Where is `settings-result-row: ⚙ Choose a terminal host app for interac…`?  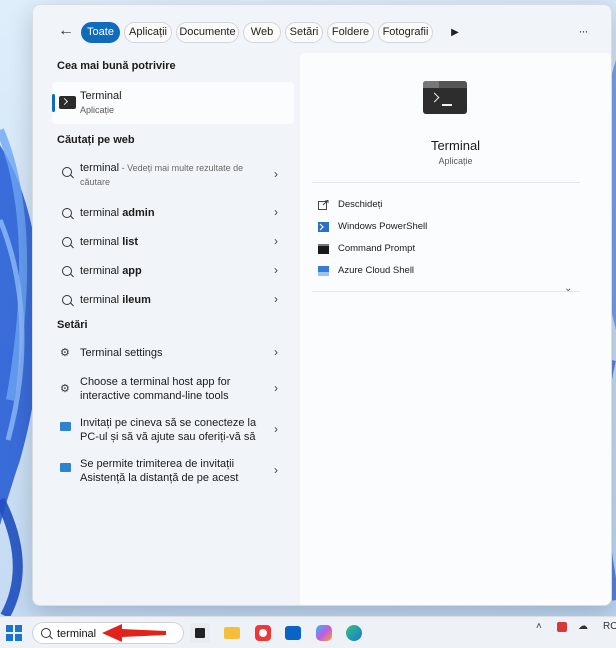 settings-result-row: ⚙ Choose a terminal host app for interac… is located at coordinates (173, 389).